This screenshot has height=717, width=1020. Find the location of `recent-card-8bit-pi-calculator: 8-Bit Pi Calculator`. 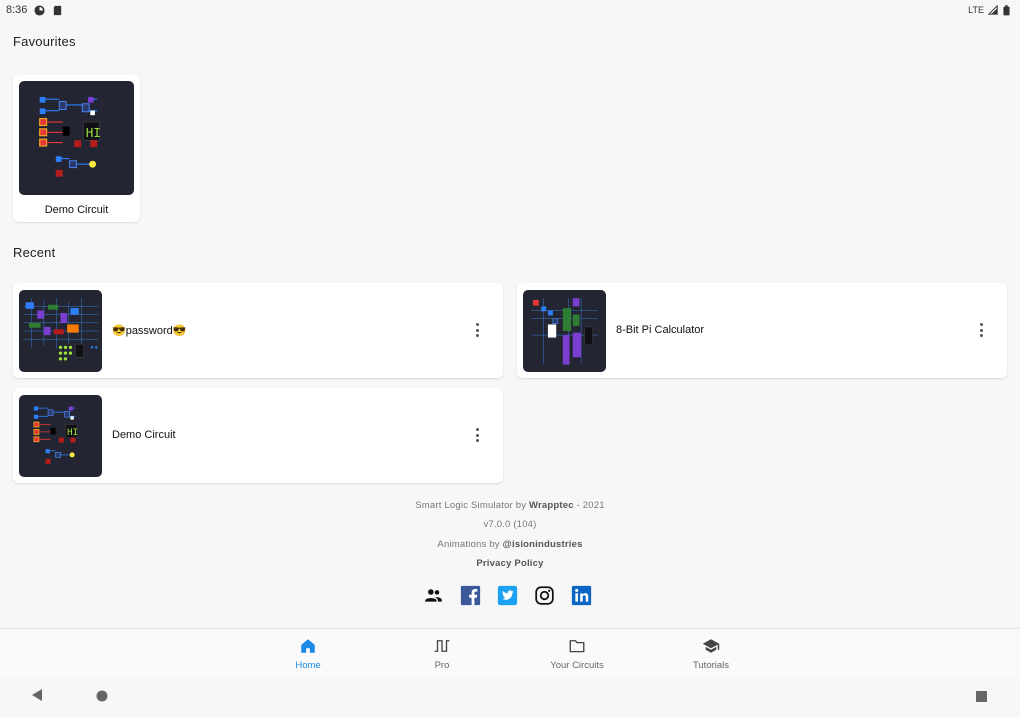

recent-card-8bit-pi-calculator: 8-Bit Pi Calculator is located at coordinates (762, 330).